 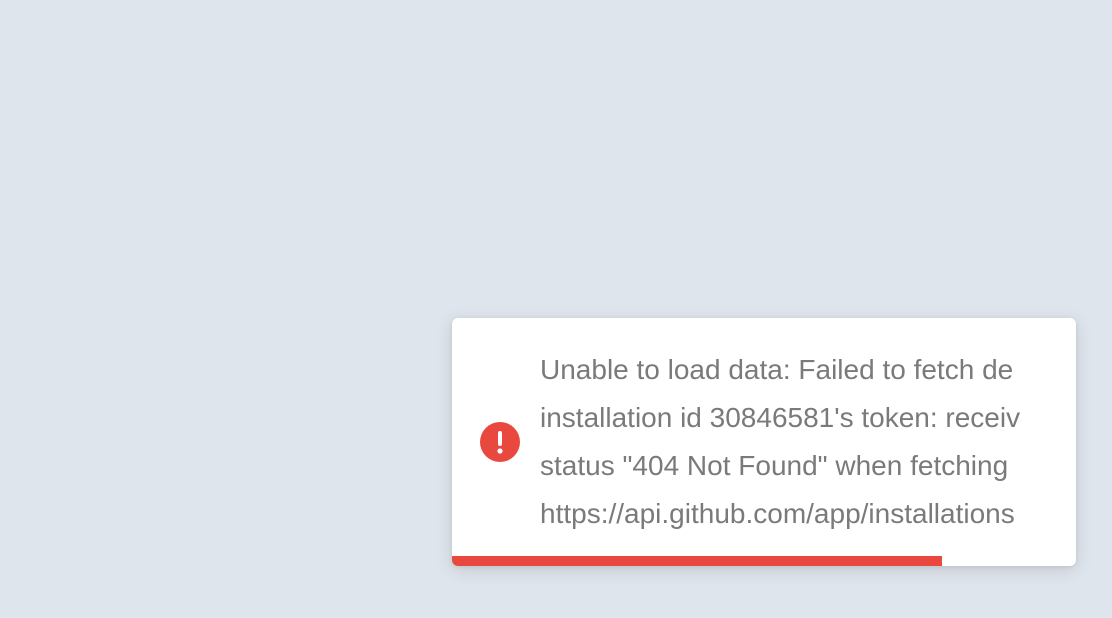 What do you see at coordinates (777, 513) in the screenshot?
I see `toast-message-line: https://api.github.com/app/installations` at bounding box center [777, 513].